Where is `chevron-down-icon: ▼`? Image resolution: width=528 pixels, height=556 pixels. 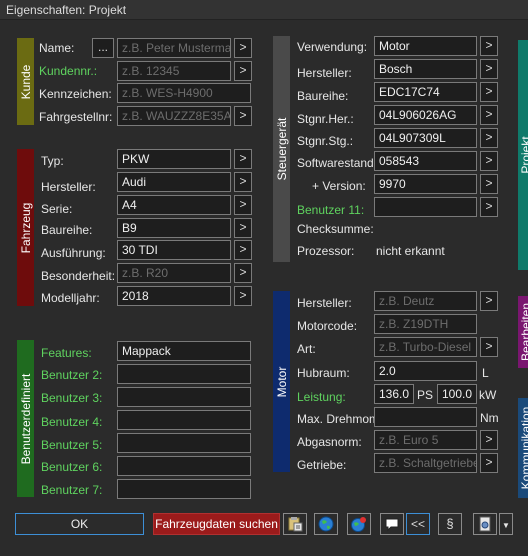
chevron-down-icon: ▼ is located at coordinates (506, 525).